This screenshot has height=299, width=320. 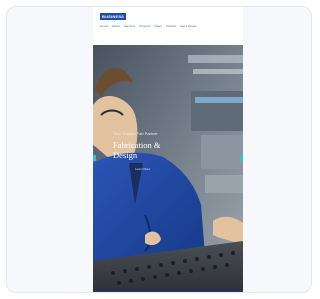 I want to click on hero-title: Fabrication & Design, so click(x=137, y=150).